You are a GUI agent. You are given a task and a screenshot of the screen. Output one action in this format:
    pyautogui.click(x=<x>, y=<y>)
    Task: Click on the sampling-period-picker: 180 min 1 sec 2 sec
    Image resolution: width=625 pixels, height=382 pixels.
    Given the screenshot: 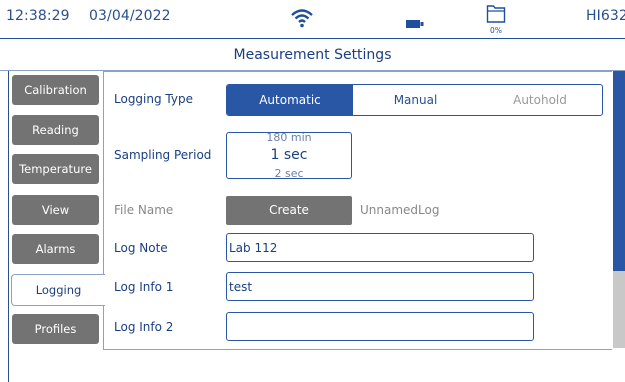 What is the action you would take?
    pyautogui.click(x=289, y=155)
    